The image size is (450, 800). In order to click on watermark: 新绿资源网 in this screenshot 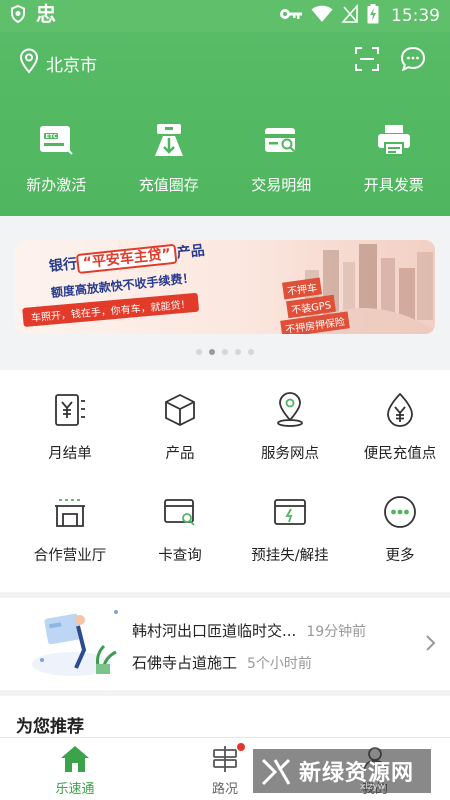, I will do `click(342, 771)`.